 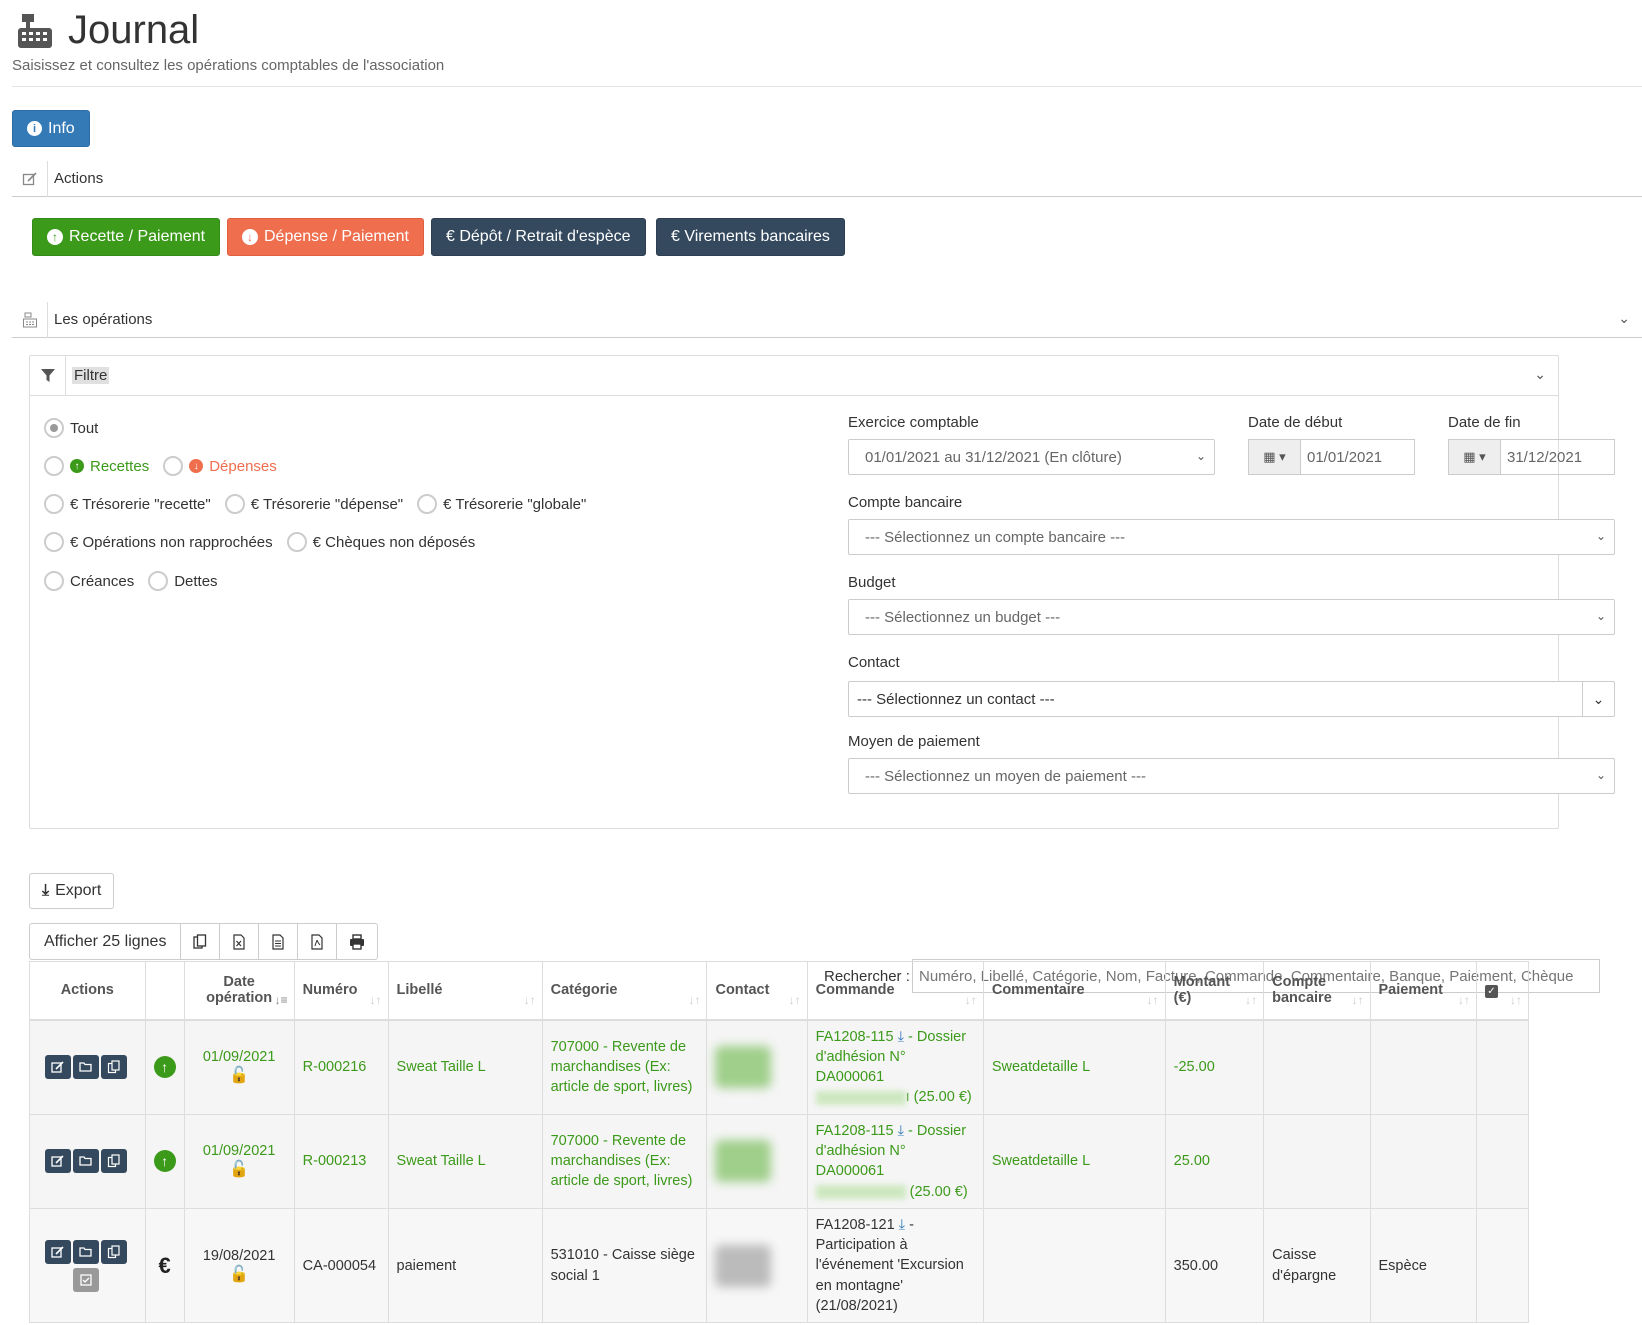 I want to click on pdf-icon, so click(x=318, y=941).